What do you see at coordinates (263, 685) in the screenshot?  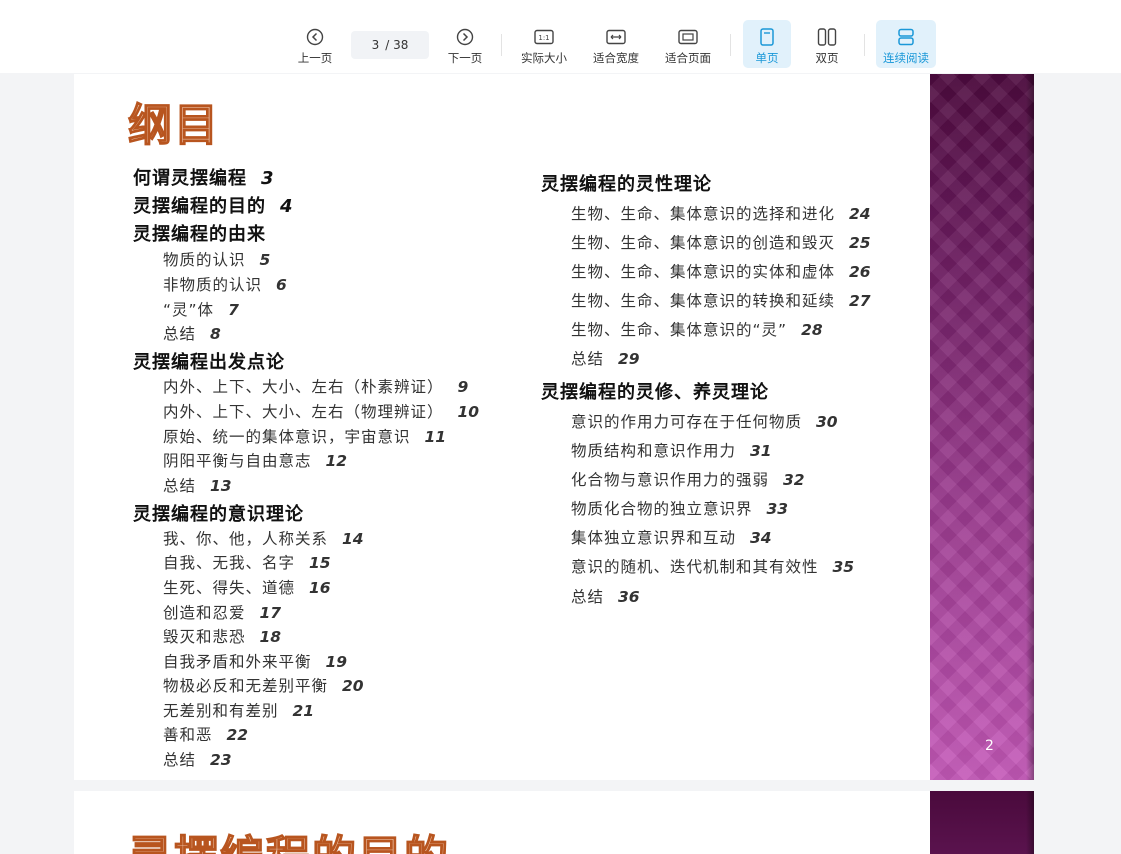 I see `toc-entry: 物极必反和无差别平衡 20` at bounding box center [263, 685].